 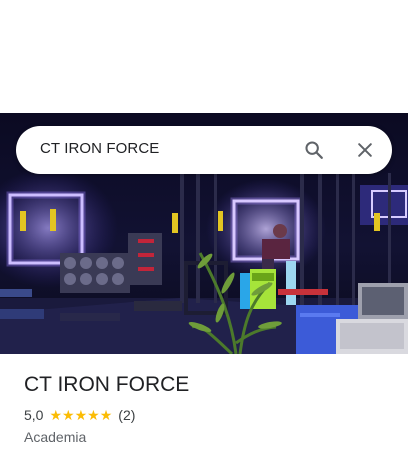 What do you see at coordinates (126, 415) in the screenshot?
I see `review-count: (2)` at bounding box center [126, 415].